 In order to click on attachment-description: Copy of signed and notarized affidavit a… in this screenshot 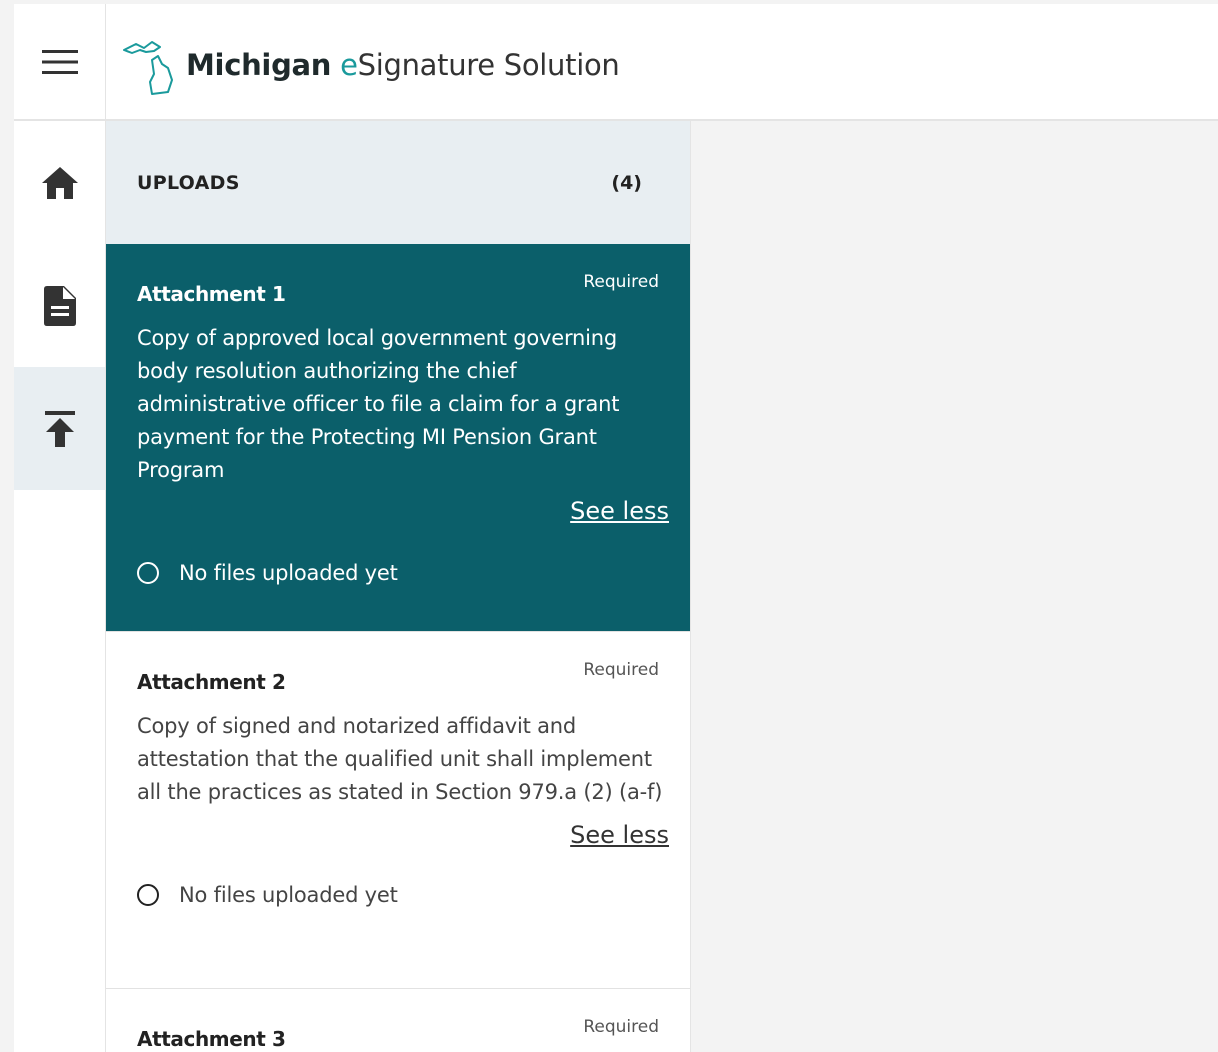, I will do `click(400, 759)`.